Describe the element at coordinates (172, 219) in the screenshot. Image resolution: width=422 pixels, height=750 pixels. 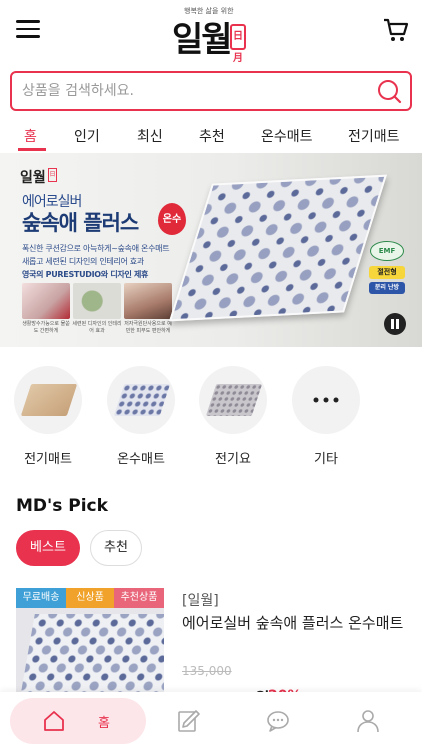
I see `banner-drop-badge: 온수` at that location.